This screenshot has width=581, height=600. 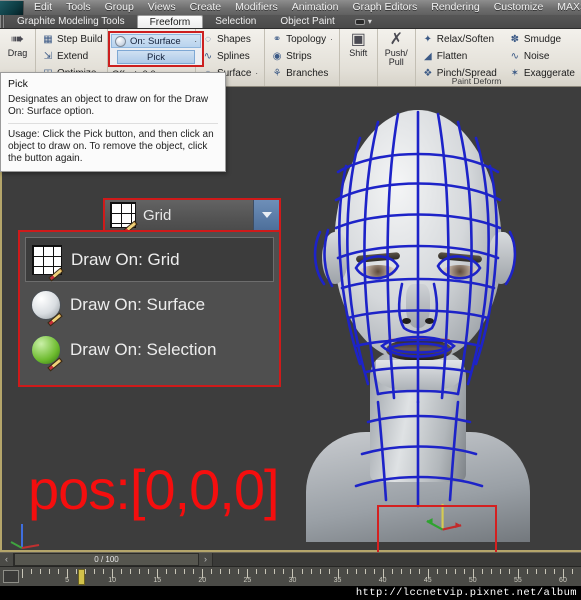 I want to click on ruler-tick-label: 55, so click(x=517, y=580).